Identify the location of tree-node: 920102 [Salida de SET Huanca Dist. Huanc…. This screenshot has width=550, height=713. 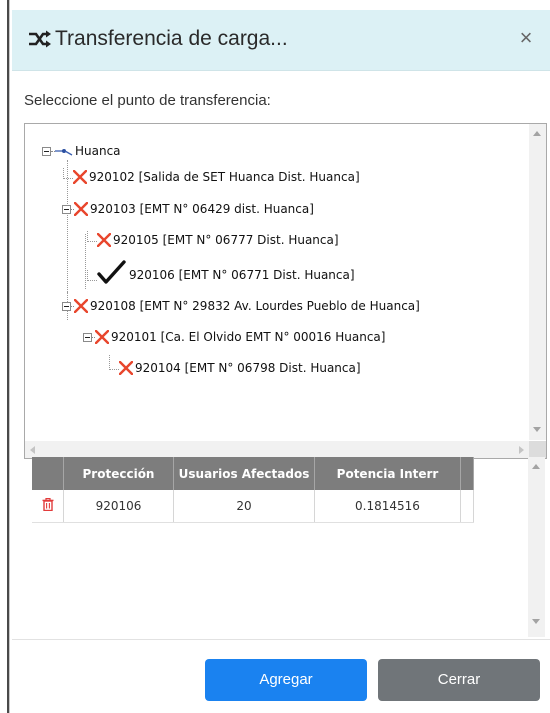
(211, 175).